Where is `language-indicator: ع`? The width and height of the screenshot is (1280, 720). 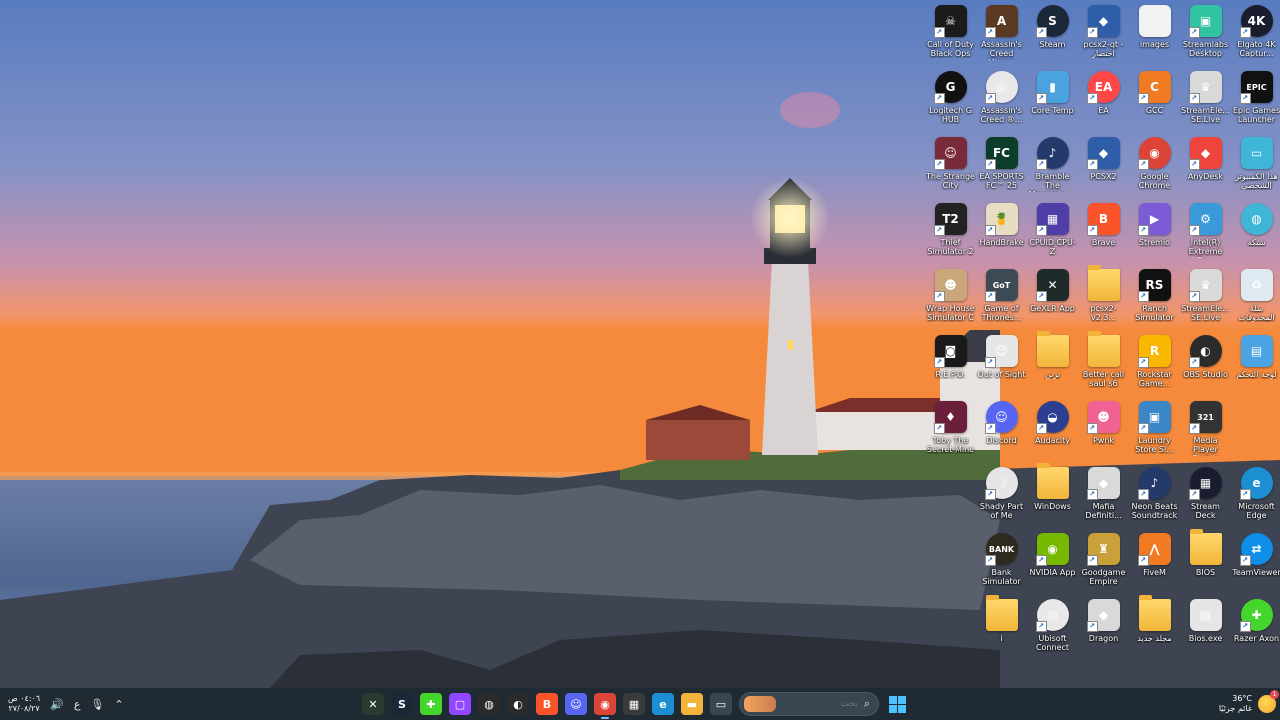 language-indicator: ع is located at coordinates (77, 704).